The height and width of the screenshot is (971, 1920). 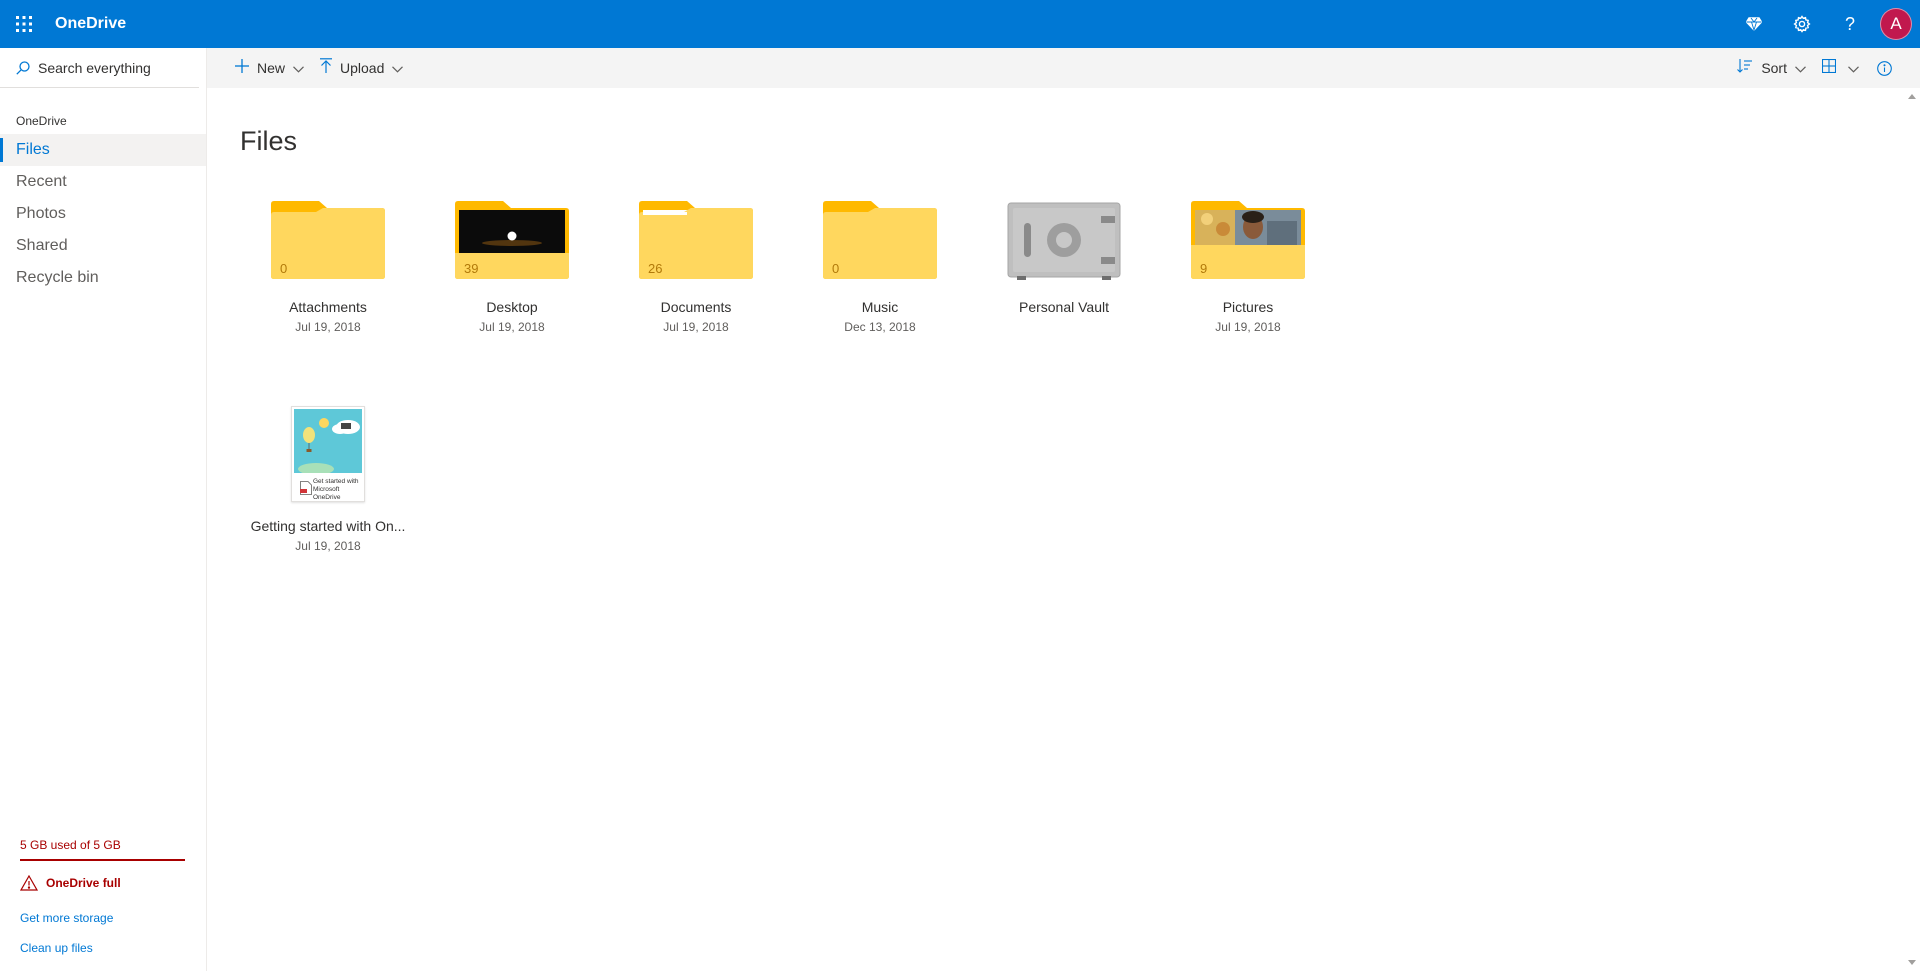 I want to click on folder-tile-documents: 26 Documents Jul 19, 2018, so click(x=696, y=267).